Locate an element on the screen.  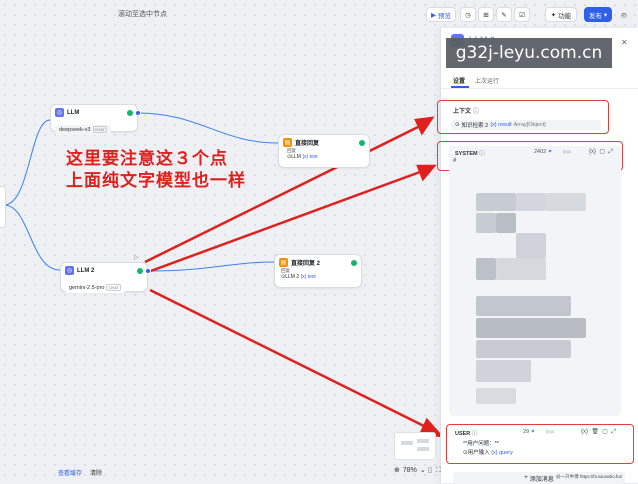
annotation-text: 这里要注意这３个点 上面纯文字模型也一样 is located at coordinates (156, 169).